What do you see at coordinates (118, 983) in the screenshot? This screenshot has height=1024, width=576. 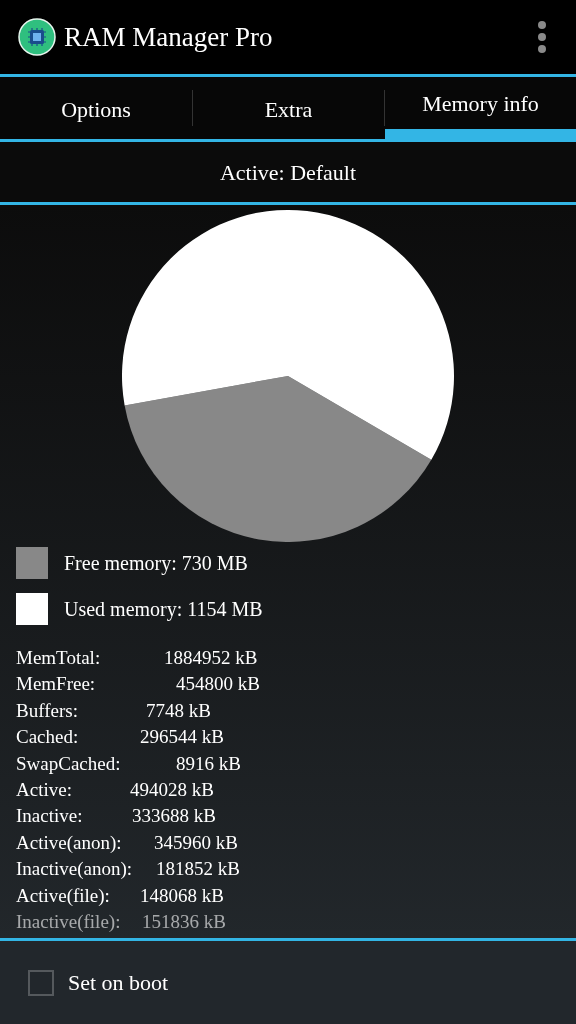 I see `set-on-boot-label: Set on boot` at bounding box center [118, 983].